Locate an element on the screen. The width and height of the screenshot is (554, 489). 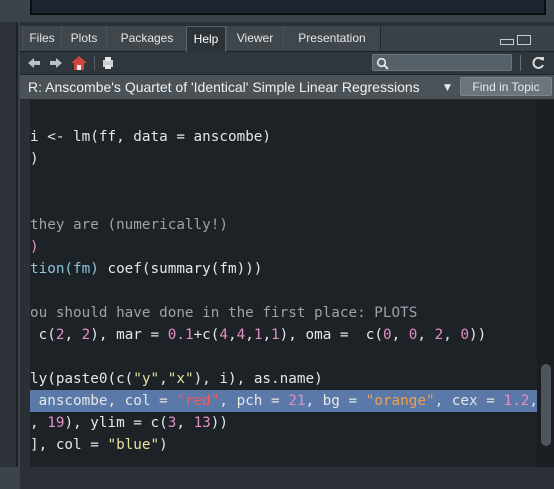
code-token: ], col = is located at coordinates (69, 445).